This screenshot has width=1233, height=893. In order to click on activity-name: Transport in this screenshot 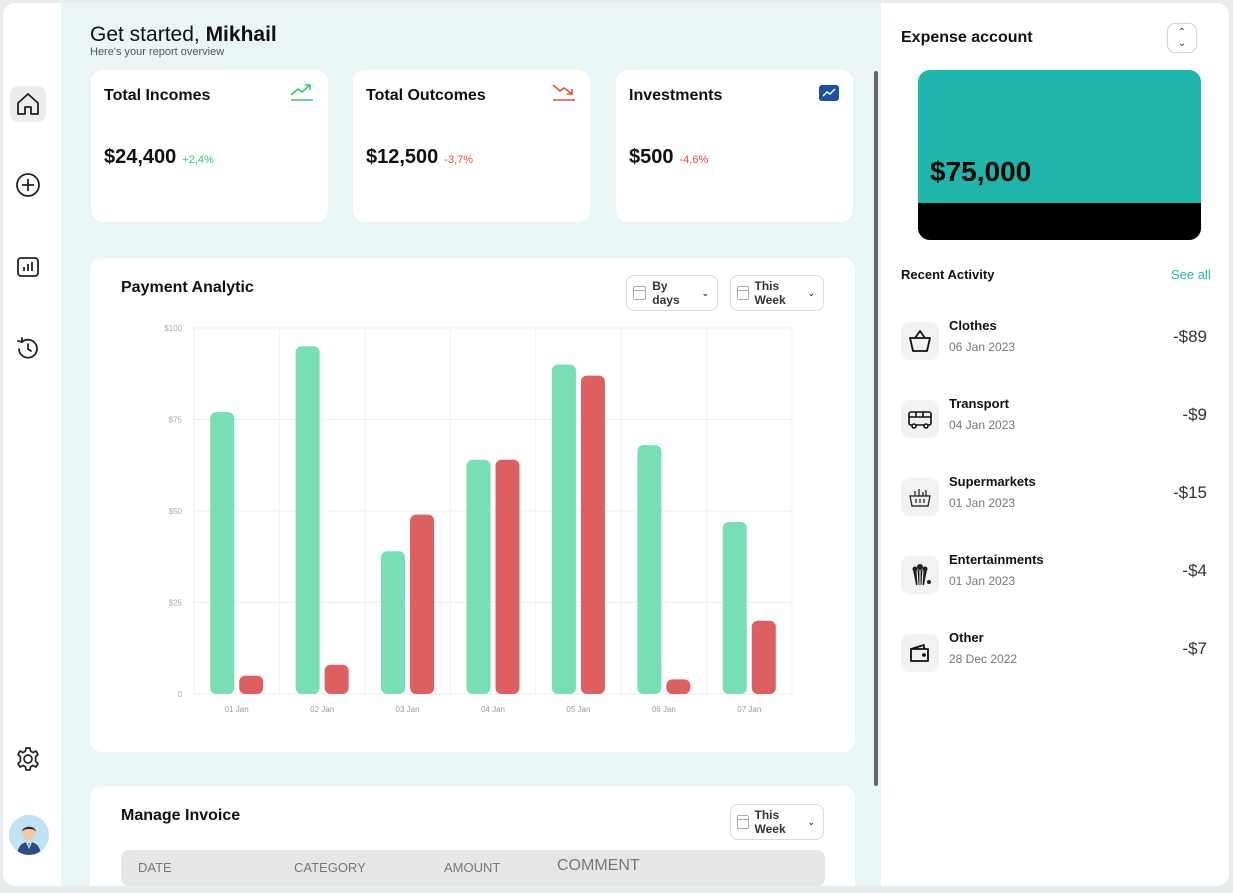, I will do `click(979, 403)`.